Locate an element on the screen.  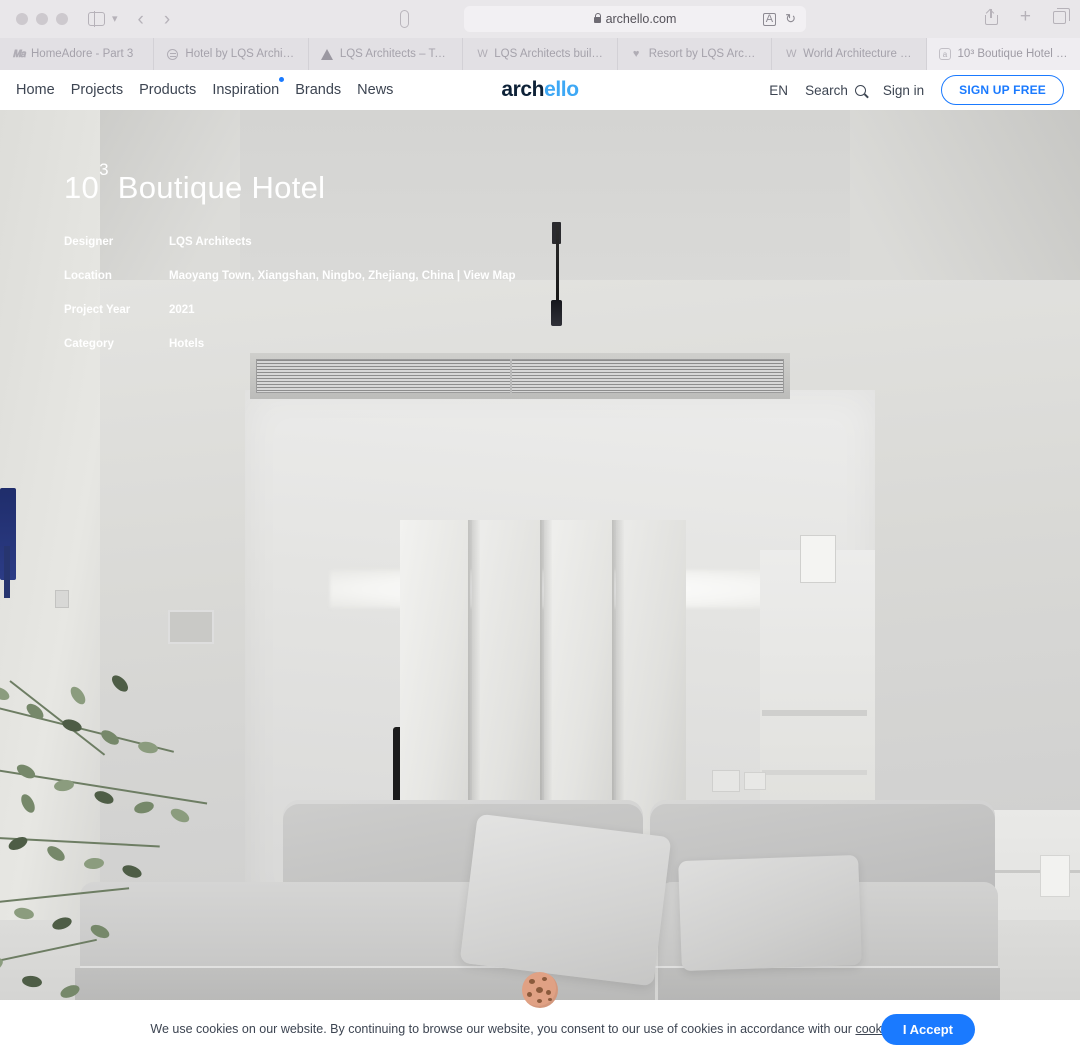
metadata-value-year: 2021 is located at coordinates (182, 310).